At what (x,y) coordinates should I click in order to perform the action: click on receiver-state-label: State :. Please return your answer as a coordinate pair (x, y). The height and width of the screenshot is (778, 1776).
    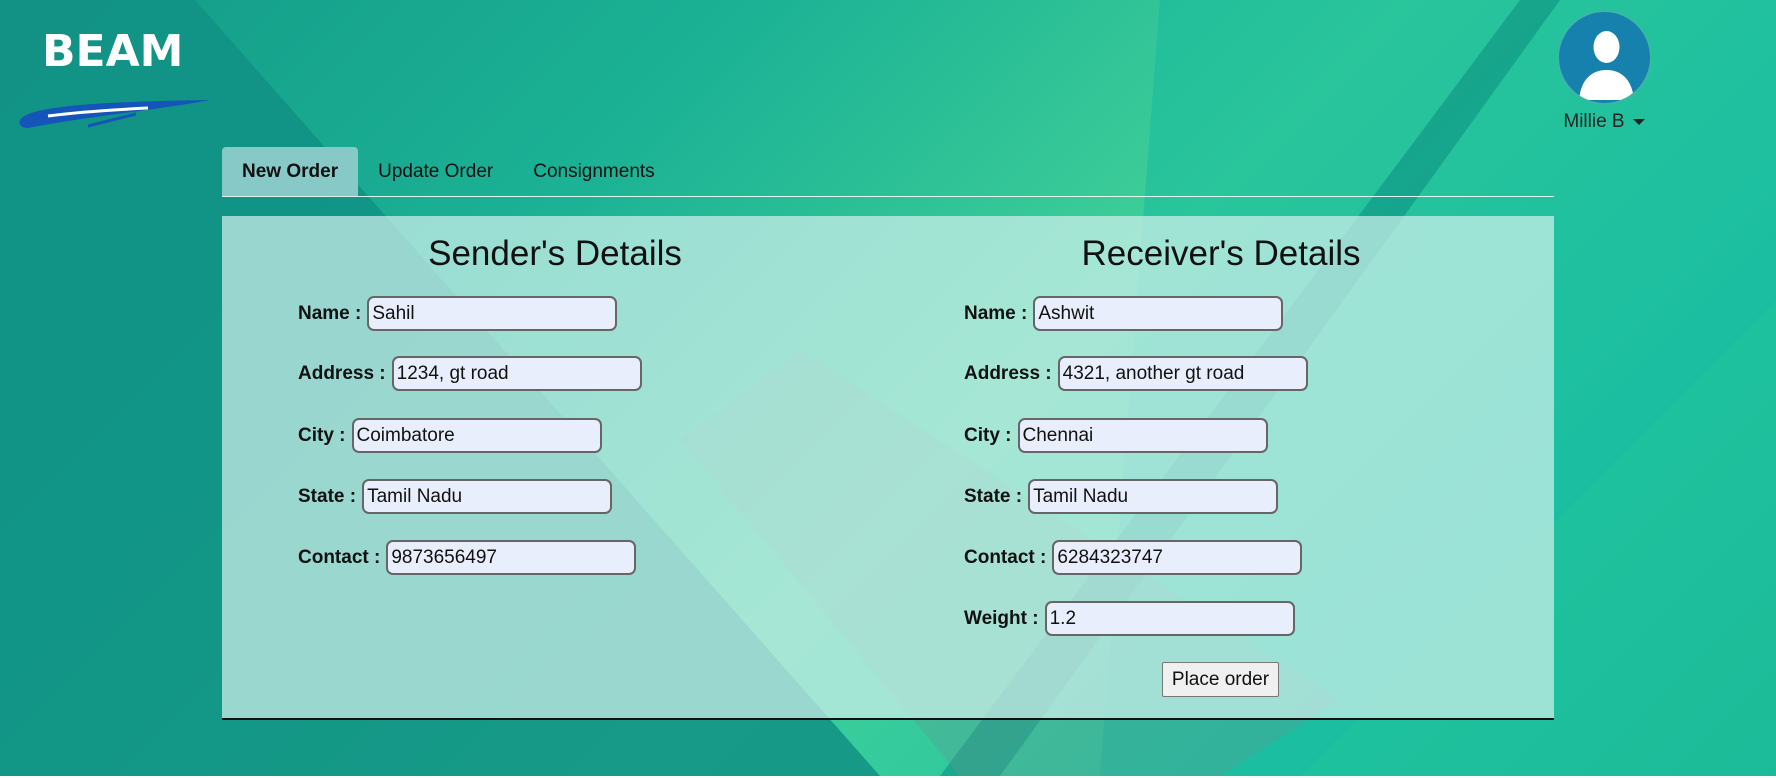
    Looking at the image, I should click on (993, 496).